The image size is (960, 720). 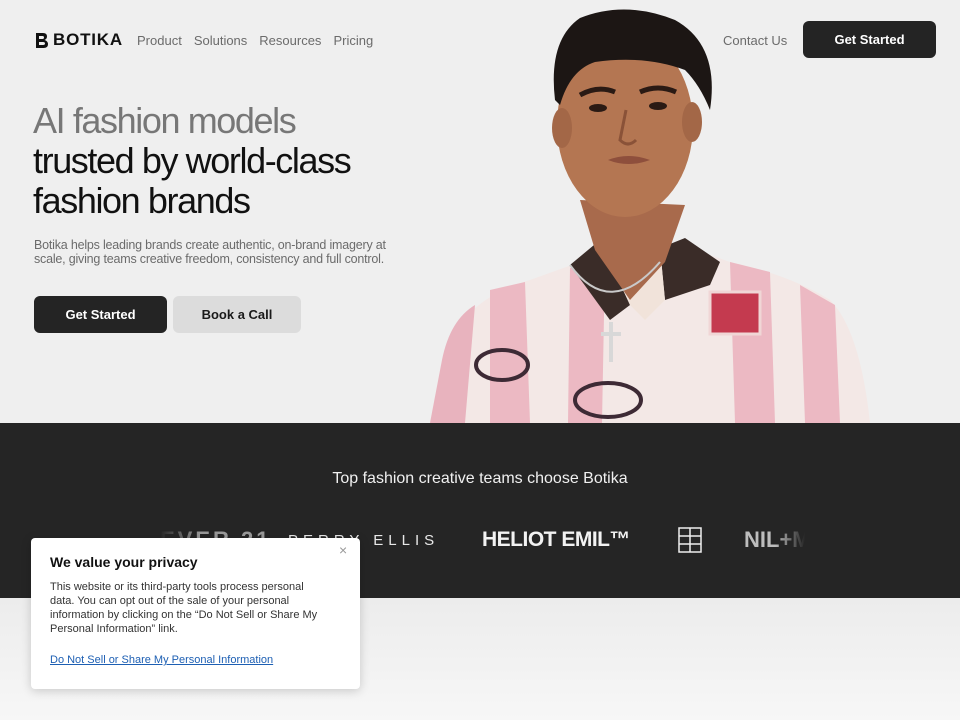 I want to click on nav-link-solutions: Solutions, so click(x=220, y=40).